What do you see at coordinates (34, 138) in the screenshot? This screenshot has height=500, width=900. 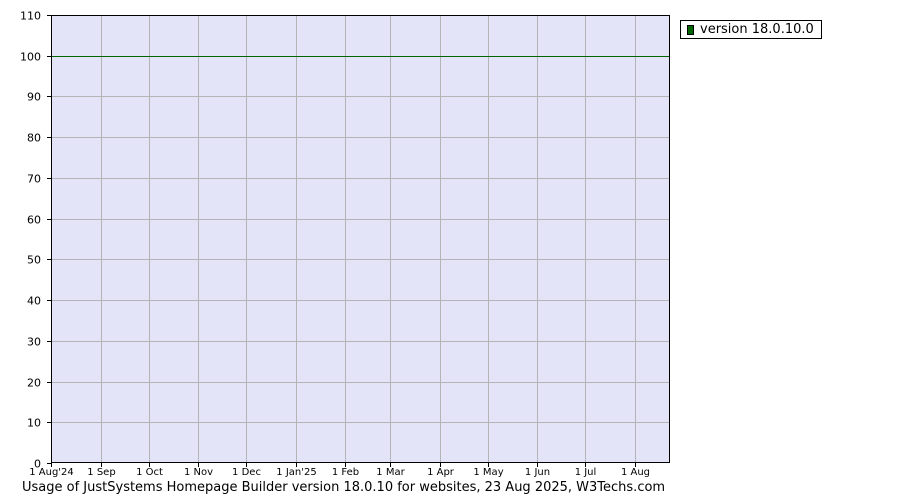 I see `y-tick-label: 80` at bounding box center [34, 138].